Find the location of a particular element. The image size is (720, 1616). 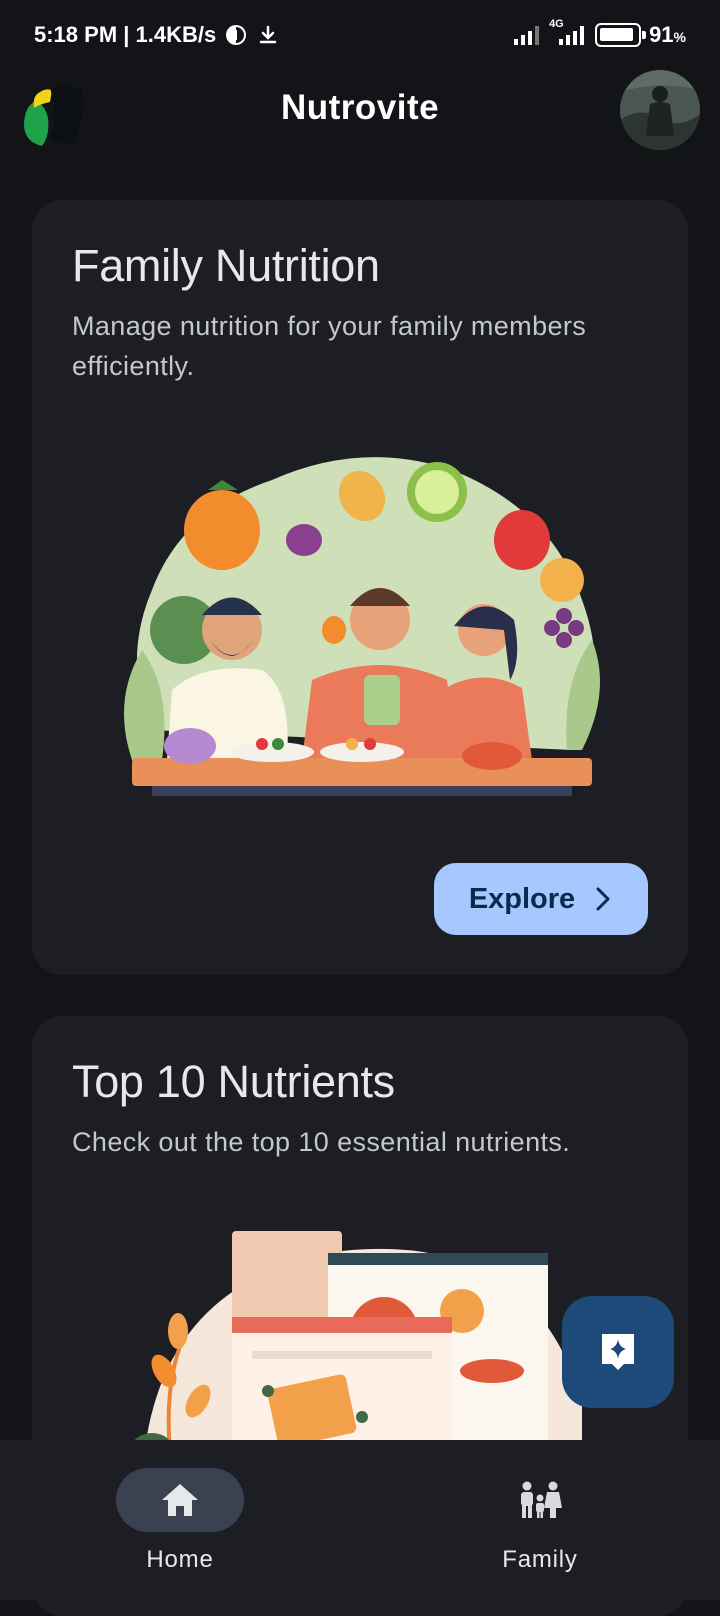

card-title: Top 10 Nutrients is located at coordinates (233, 1081).